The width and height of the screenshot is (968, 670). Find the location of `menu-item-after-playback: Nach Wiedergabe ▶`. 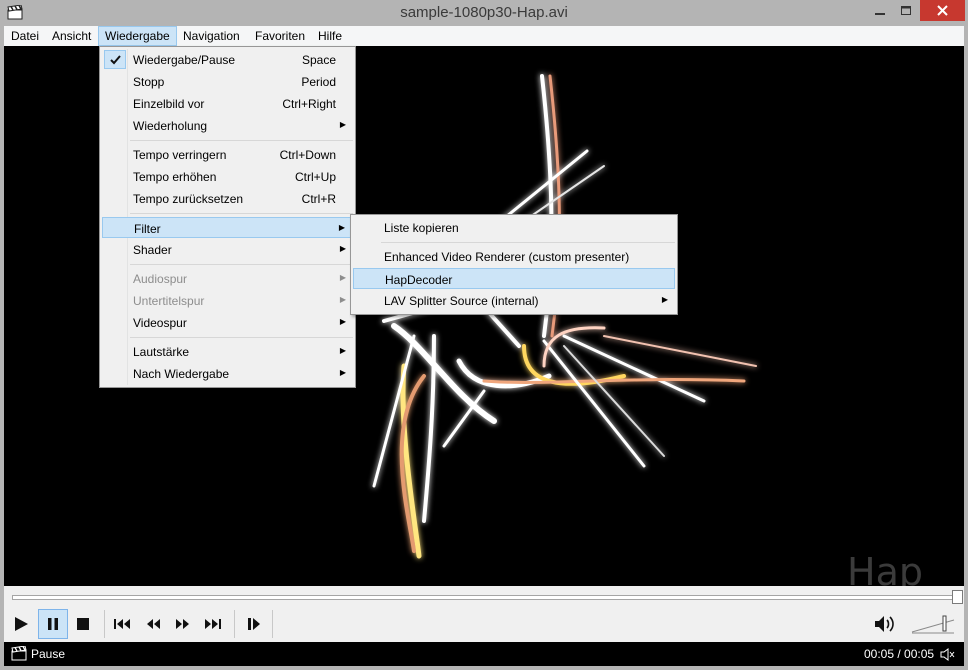

menu-item-after-playback: Nach Wiedergabe ▶ is located at coordinates (227, 373).